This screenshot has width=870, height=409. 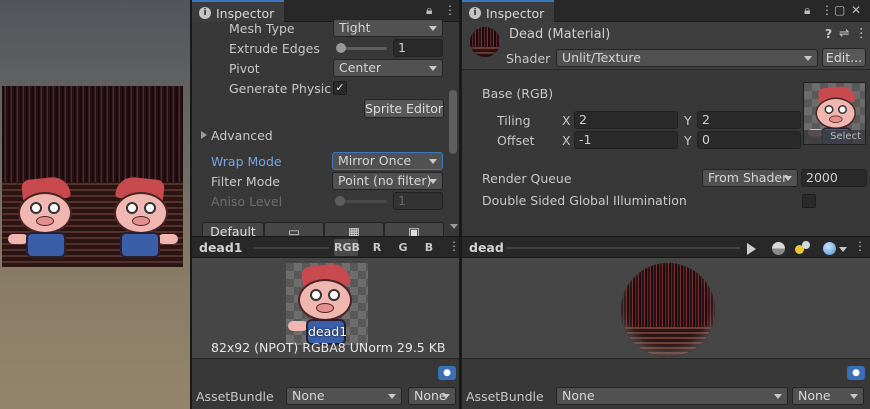 I want to click on tab-platform-webgl: ▦, so click(x=354, y=229).